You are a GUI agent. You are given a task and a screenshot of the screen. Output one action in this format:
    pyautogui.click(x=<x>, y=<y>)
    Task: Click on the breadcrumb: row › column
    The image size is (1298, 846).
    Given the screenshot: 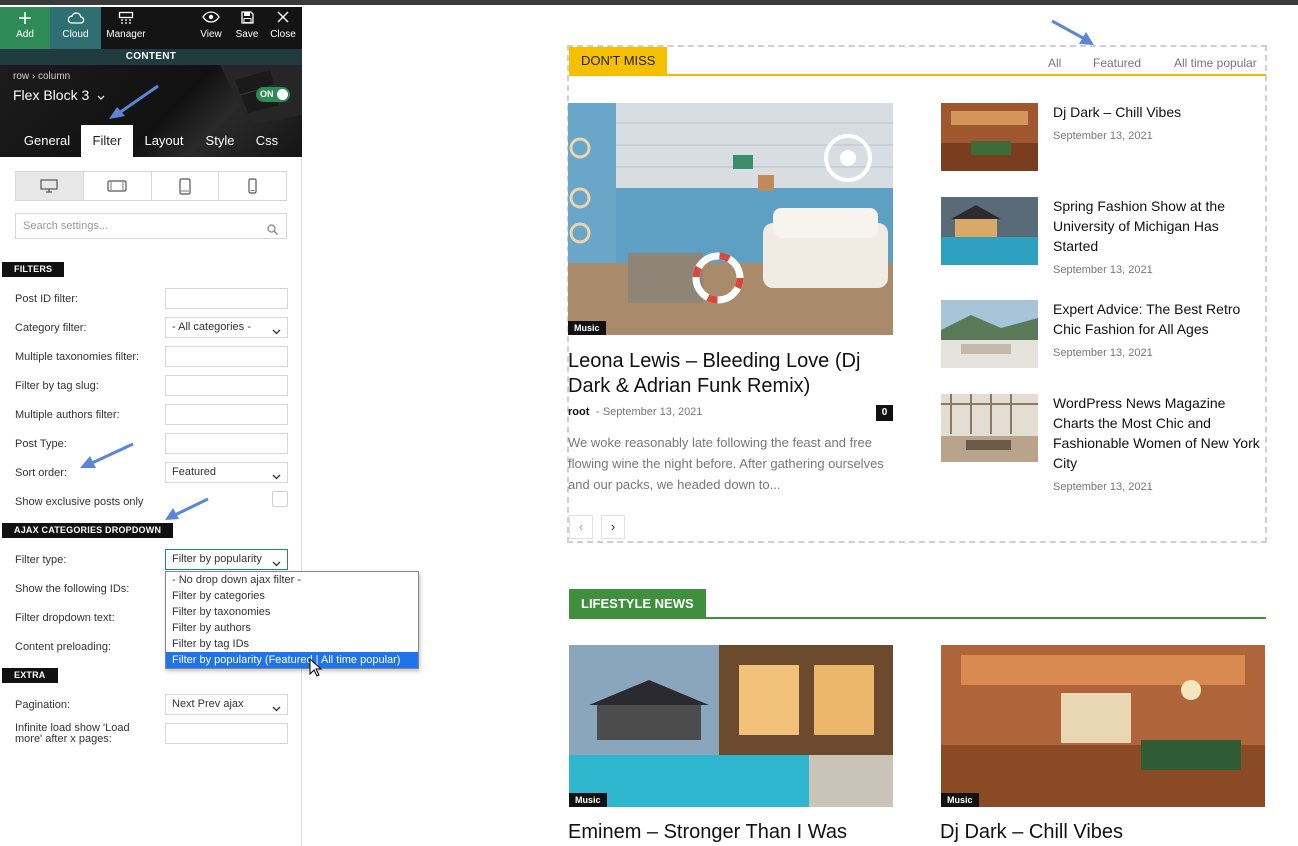 What is the action you would take?
    pyautogui.click(x=41, y=76)
    